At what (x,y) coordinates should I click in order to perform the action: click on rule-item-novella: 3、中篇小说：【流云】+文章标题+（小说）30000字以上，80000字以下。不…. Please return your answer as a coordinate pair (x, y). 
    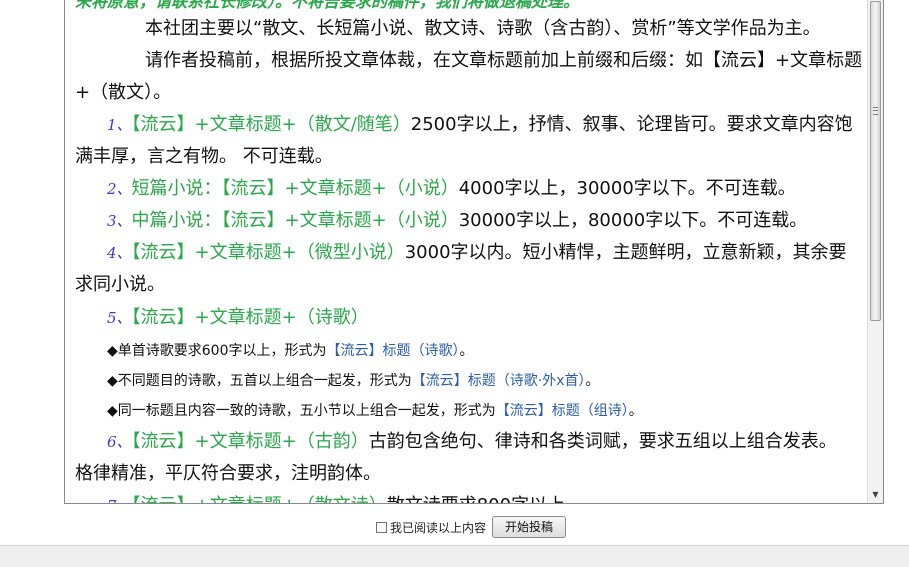
    Looking at the image, I should click on (457, 221).